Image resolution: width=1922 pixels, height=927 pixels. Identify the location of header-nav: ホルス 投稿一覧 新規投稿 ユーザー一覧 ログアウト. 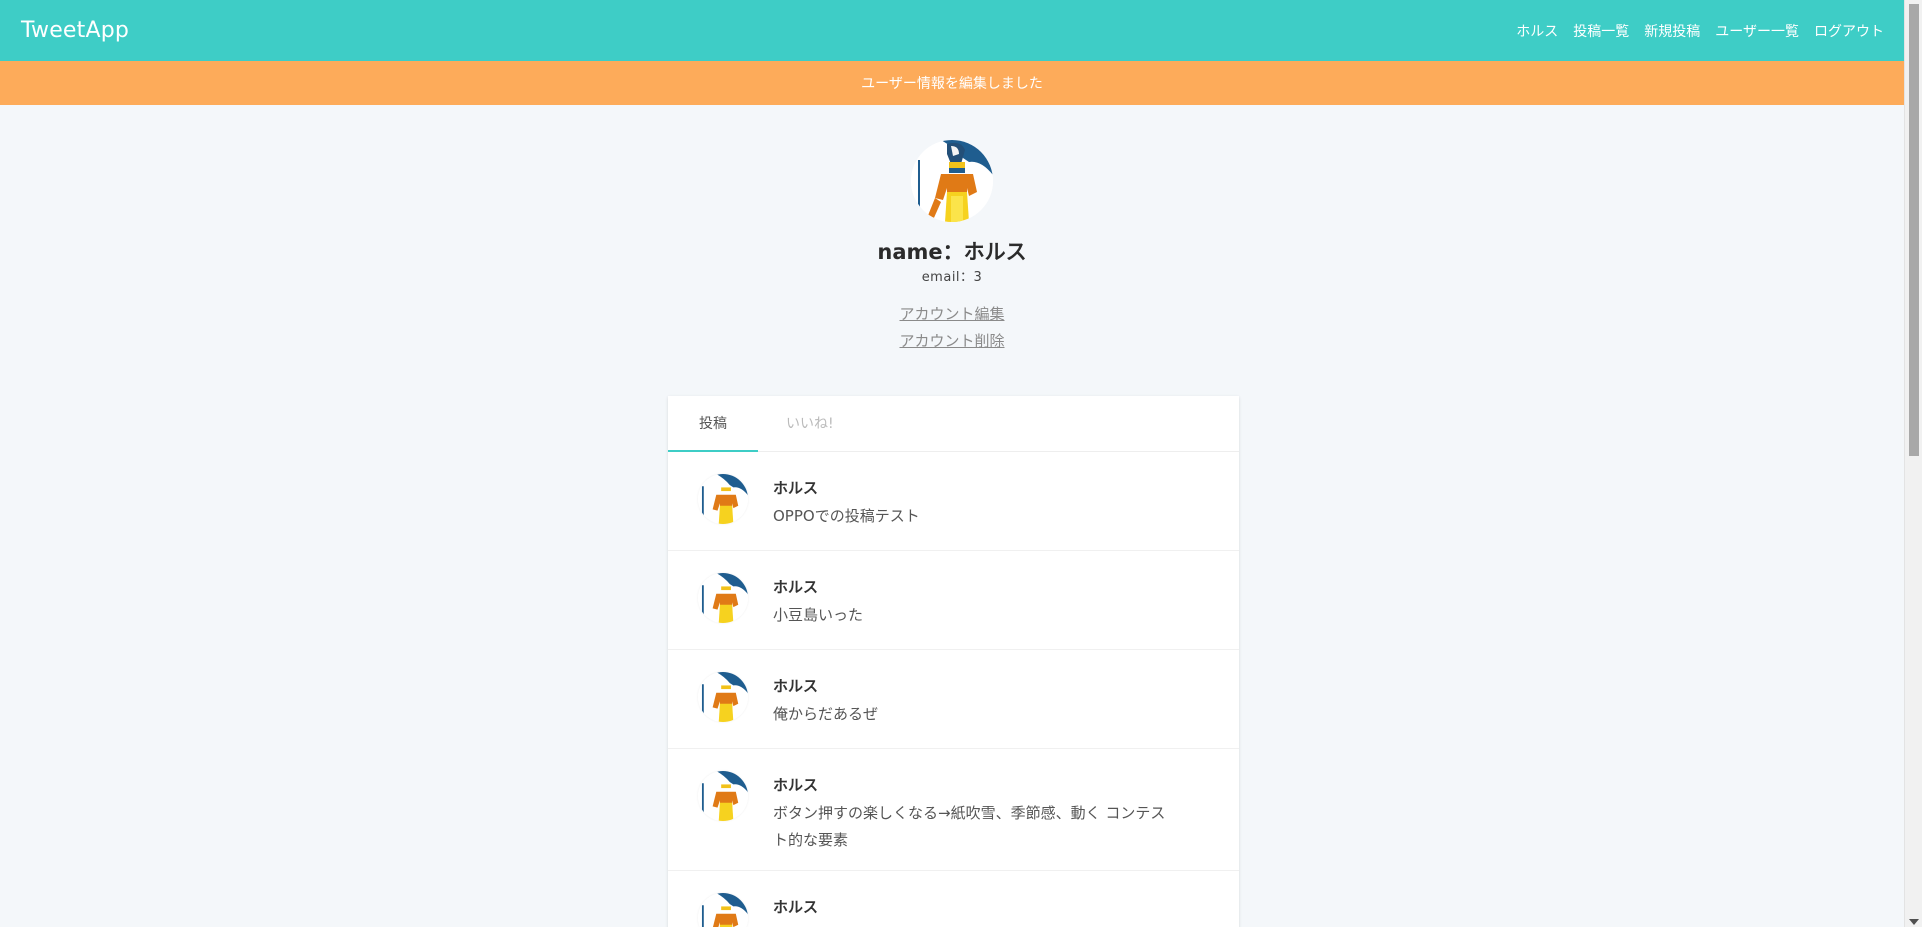
(1700, 31).